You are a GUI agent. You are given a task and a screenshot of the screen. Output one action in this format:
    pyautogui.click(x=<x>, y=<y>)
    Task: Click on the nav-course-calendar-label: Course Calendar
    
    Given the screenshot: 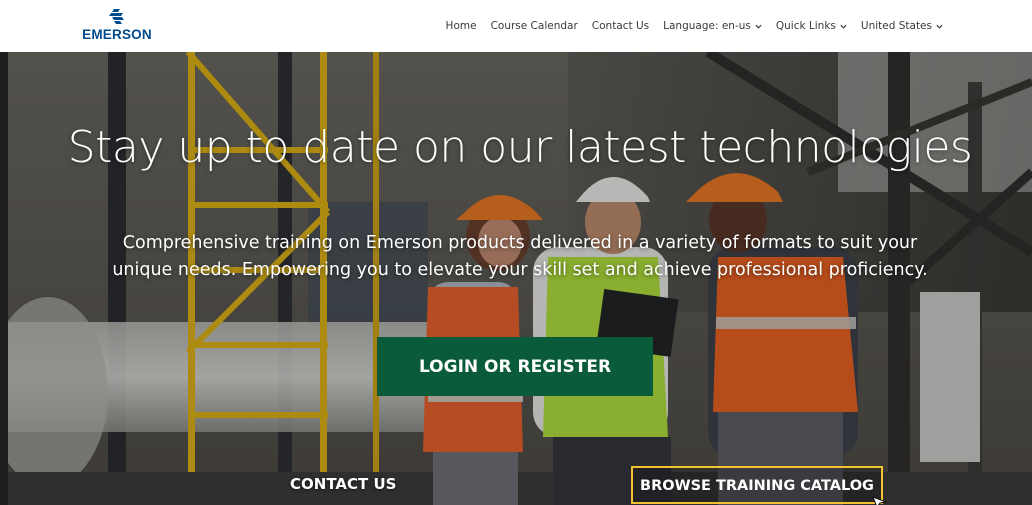 What is the action you would take?
    pyautogui.click(x=534, y=26)
    